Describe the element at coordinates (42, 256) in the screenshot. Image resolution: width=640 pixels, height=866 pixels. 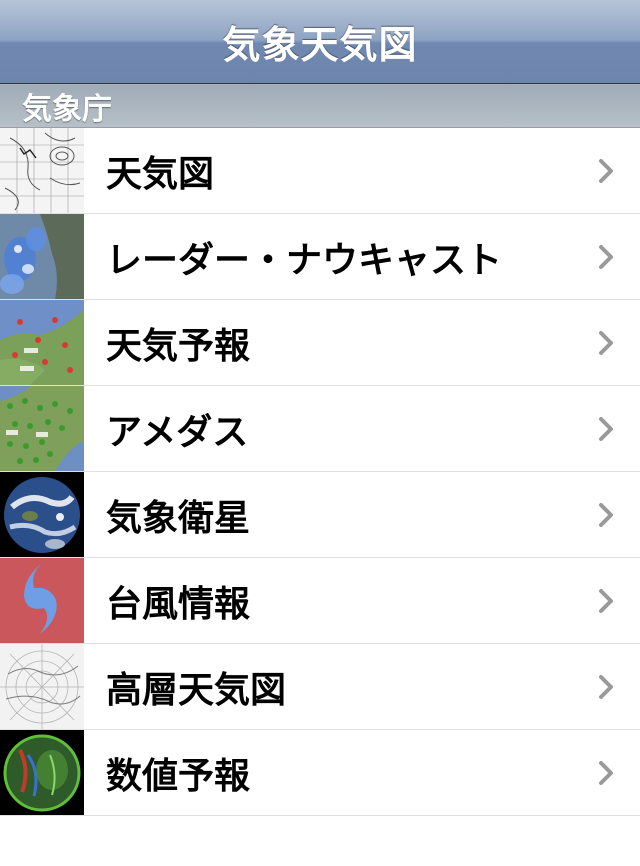
I see `radar-icon` at that location.